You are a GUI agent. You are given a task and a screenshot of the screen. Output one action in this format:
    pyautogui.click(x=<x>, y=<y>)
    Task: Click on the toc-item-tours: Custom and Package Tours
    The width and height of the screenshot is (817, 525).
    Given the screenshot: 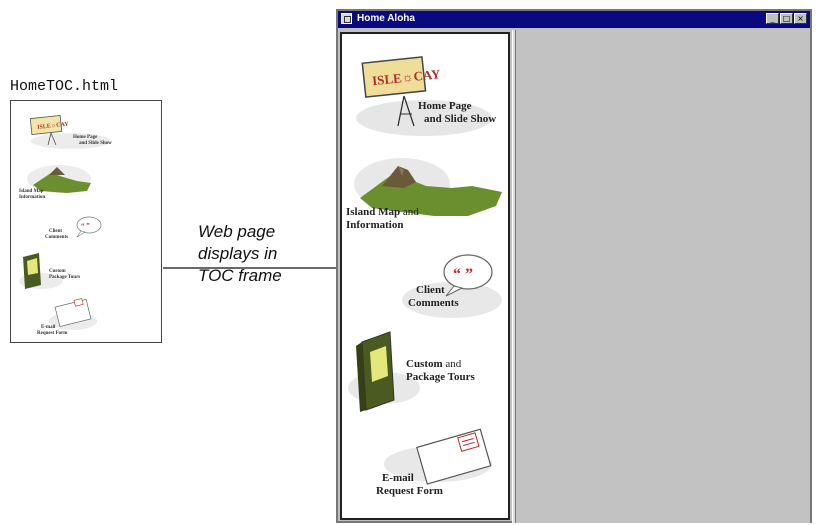 What is the action you would take?
    pyautogui.click(x=425, y=372)
    